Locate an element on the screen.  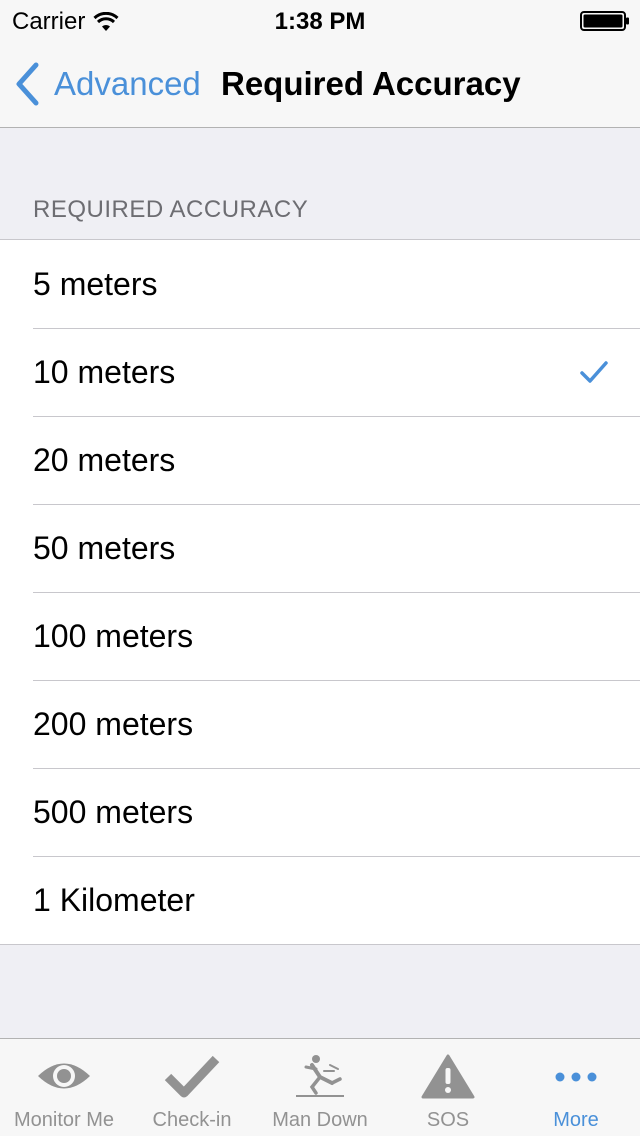
section-header: REQUIRED ACCURACY is located at coordinates (171, 209).